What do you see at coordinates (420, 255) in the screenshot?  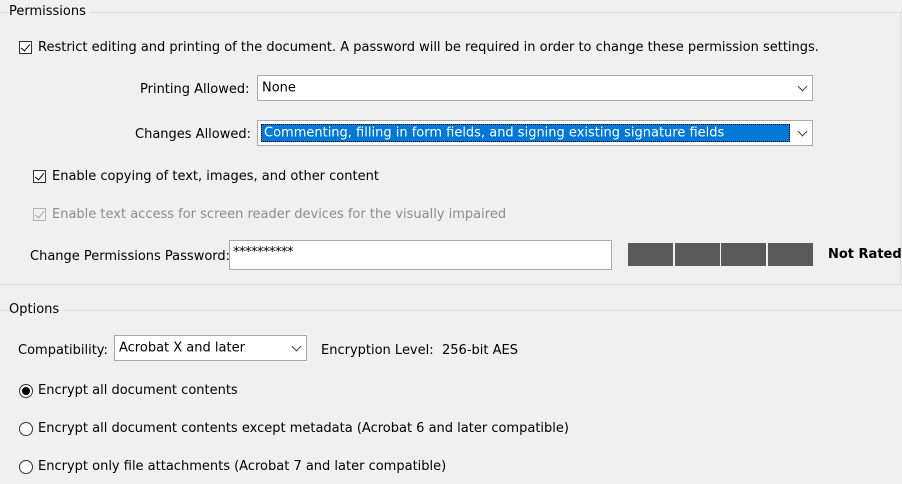 I see `password-input: **********` at bounding box center [420, 255].